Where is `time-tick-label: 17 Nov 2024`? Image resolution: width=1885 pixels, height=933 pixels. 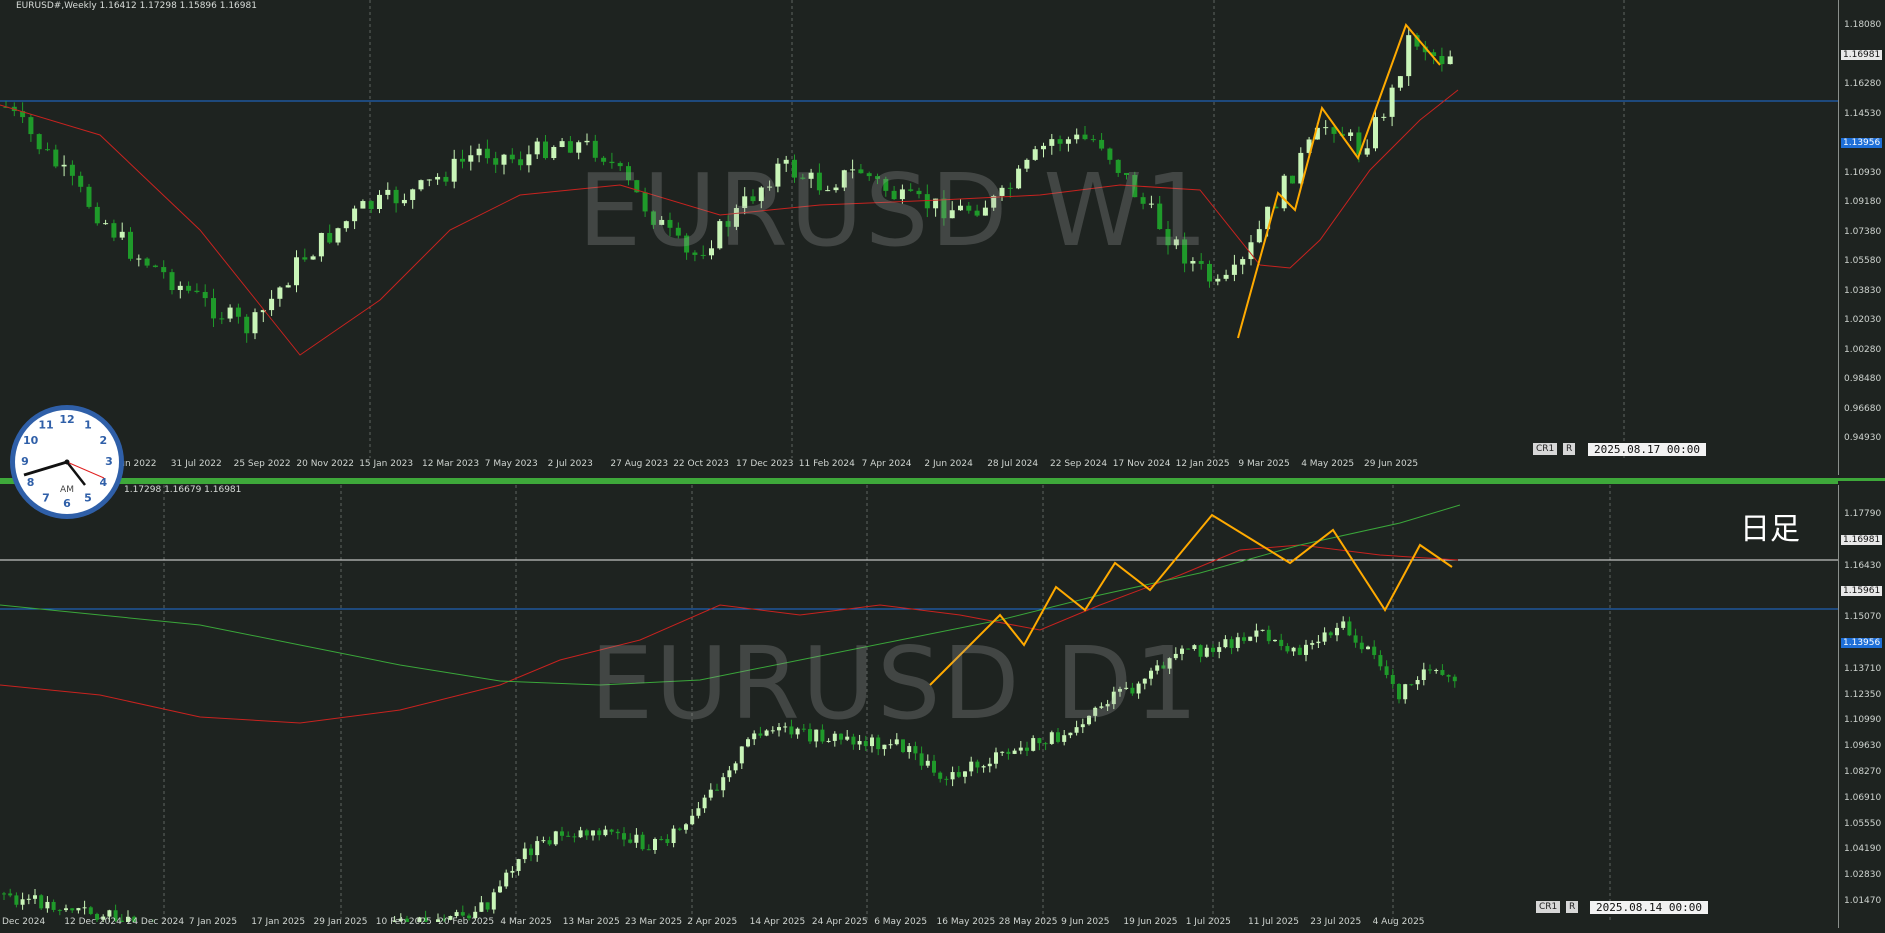 time-tick-label: 17 Nov 2024 is located at coordinates (1141, 464).